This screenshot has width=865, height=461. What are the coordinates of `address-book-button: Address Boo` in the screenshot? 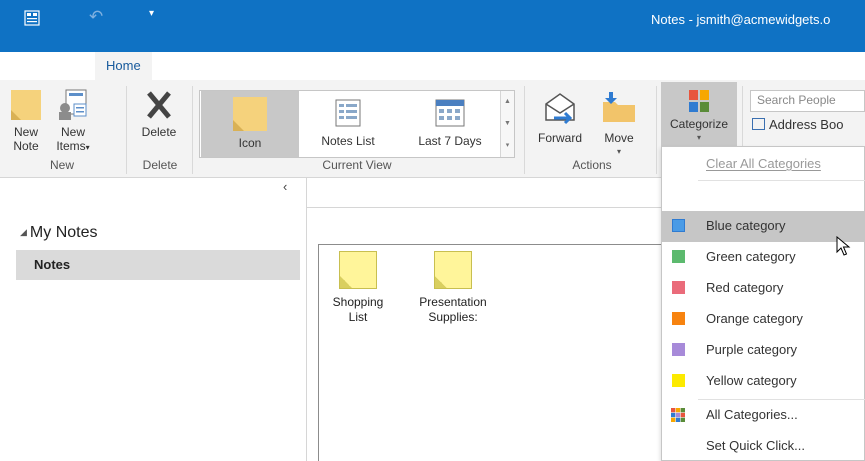 It's located at (797, 124).